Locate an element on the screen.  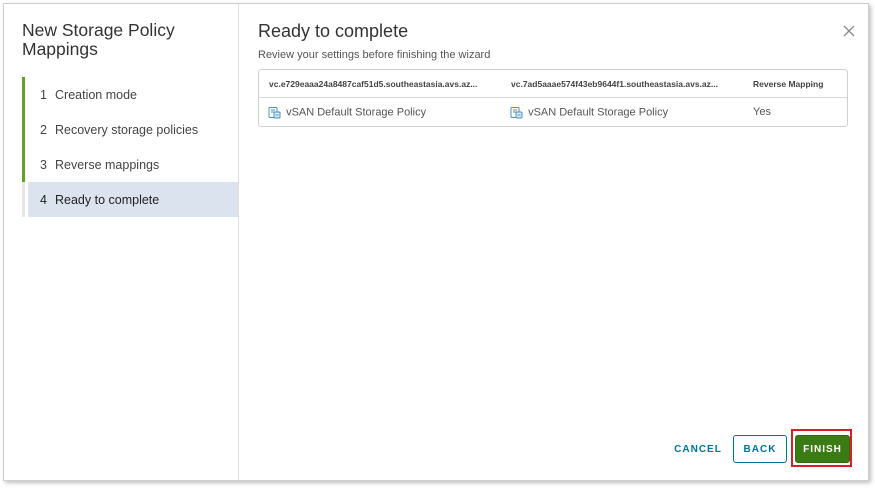
column-header-reverse-mapping: Reverse Mapping is located at coordinates (795, 84).